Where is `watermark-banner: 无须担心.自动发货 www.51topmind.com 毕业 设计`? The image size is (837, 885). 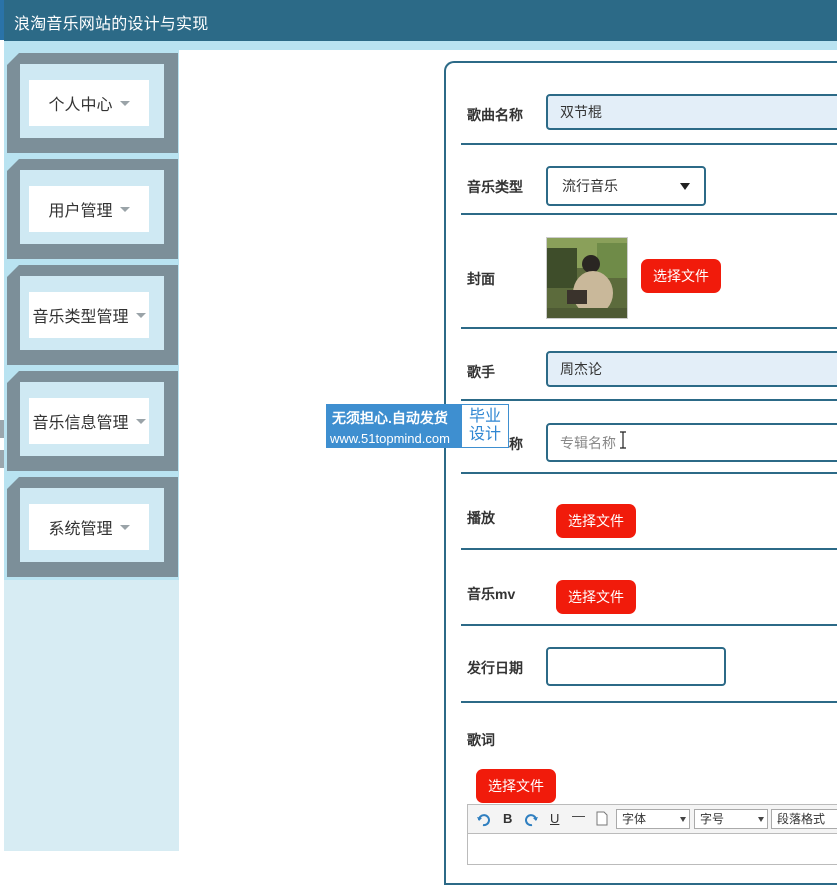 watermark-banner: 无须担心.自动发货 www.51topmind.com 毕业 设计 is located at coordinates (417, 426).